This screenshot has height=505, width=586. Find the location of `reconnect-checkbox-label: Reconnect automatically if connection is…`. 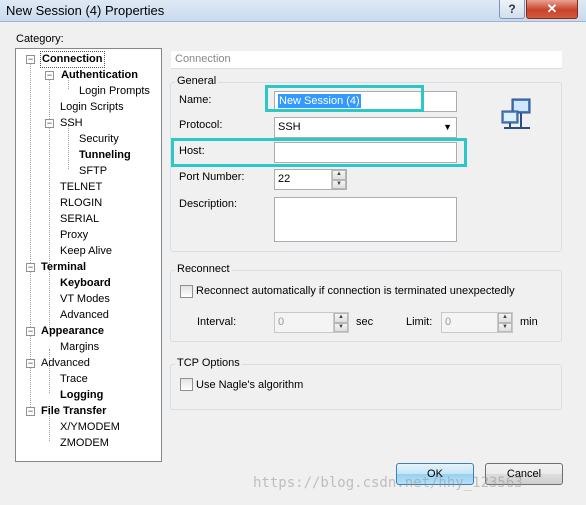

reconnect-checkbox-label: Reconnect automatically if connection is… is located at coordinates (355, 291).